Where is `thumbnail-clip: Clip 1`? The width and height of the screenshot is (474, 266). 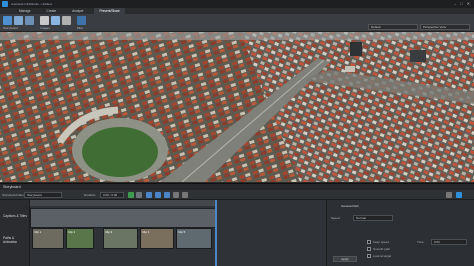 thumbnail-clip: Clip 1 is located at coordinates (48, 238).